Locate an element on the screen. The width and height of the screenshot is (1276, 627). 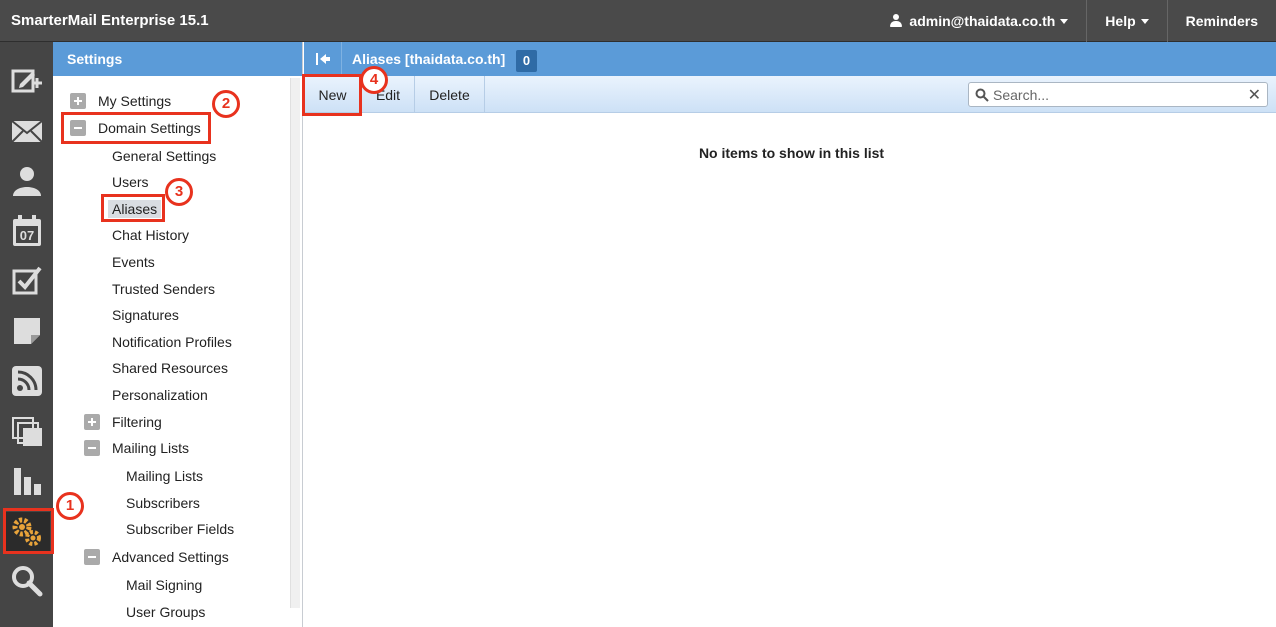
collapse-left-icon is located at coordinates (322, 59).